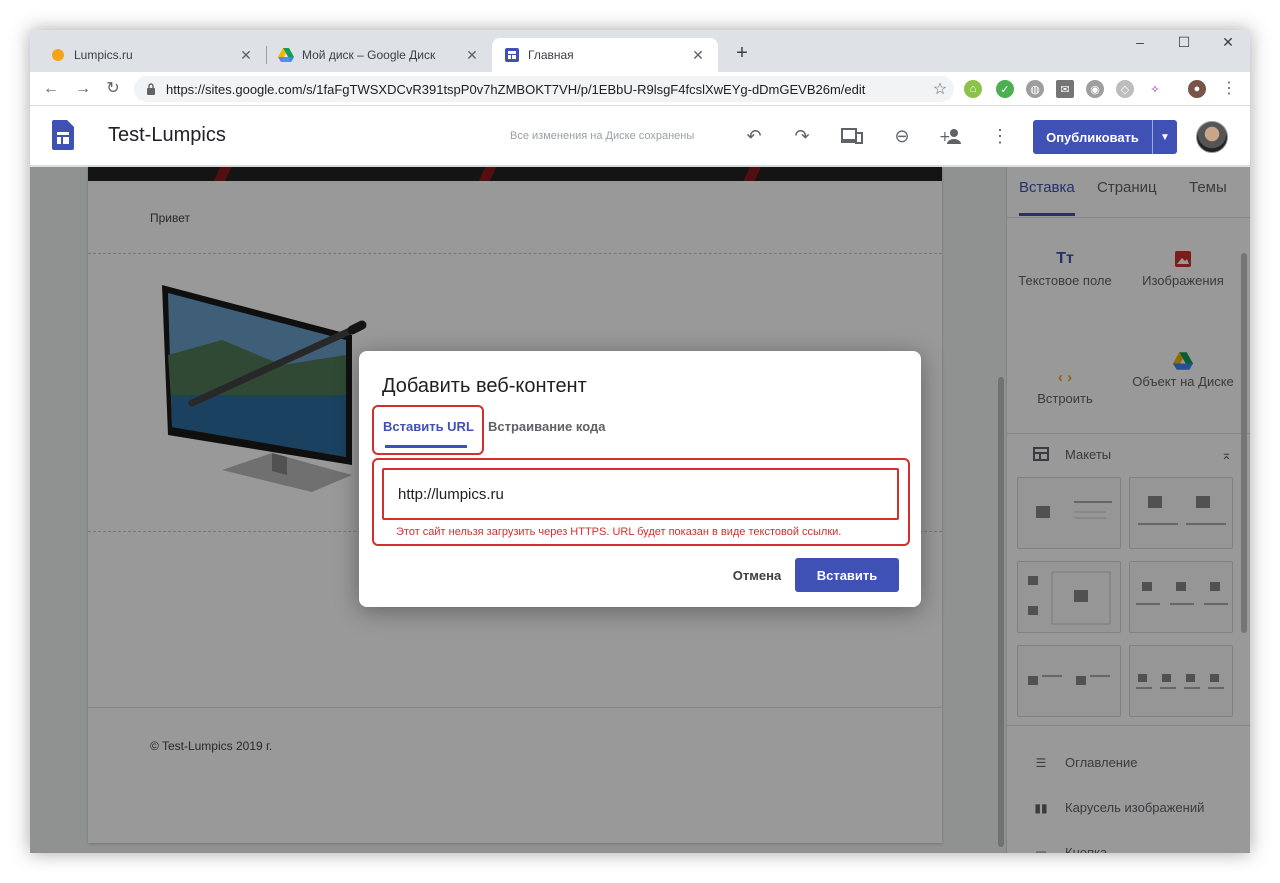 The height and width of the screenshot is (883, 1280). Describe the element at coordinates (103, 55) in the screenshot. I see `tab-title: Lumpics.ru` at that location.